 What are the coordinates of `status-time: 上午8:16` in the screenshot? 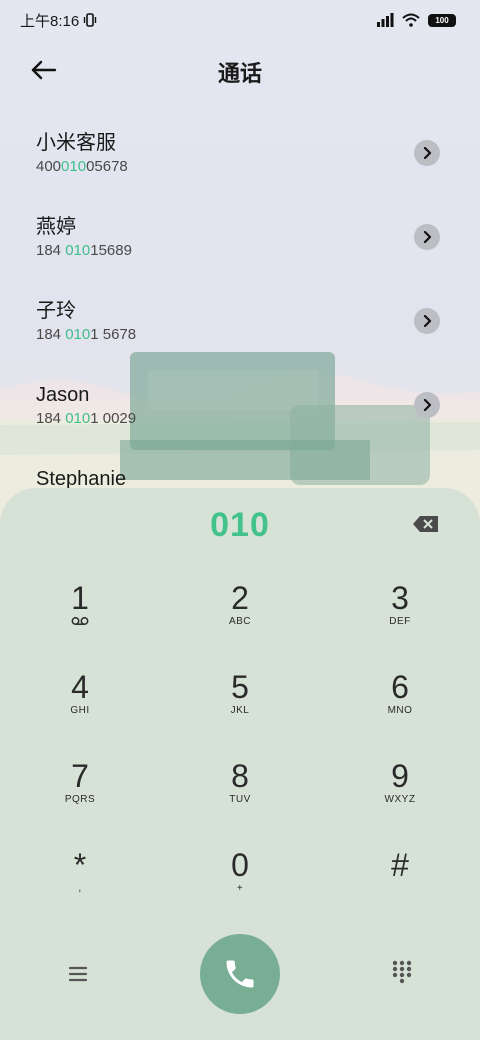 It's located at (50, 21).